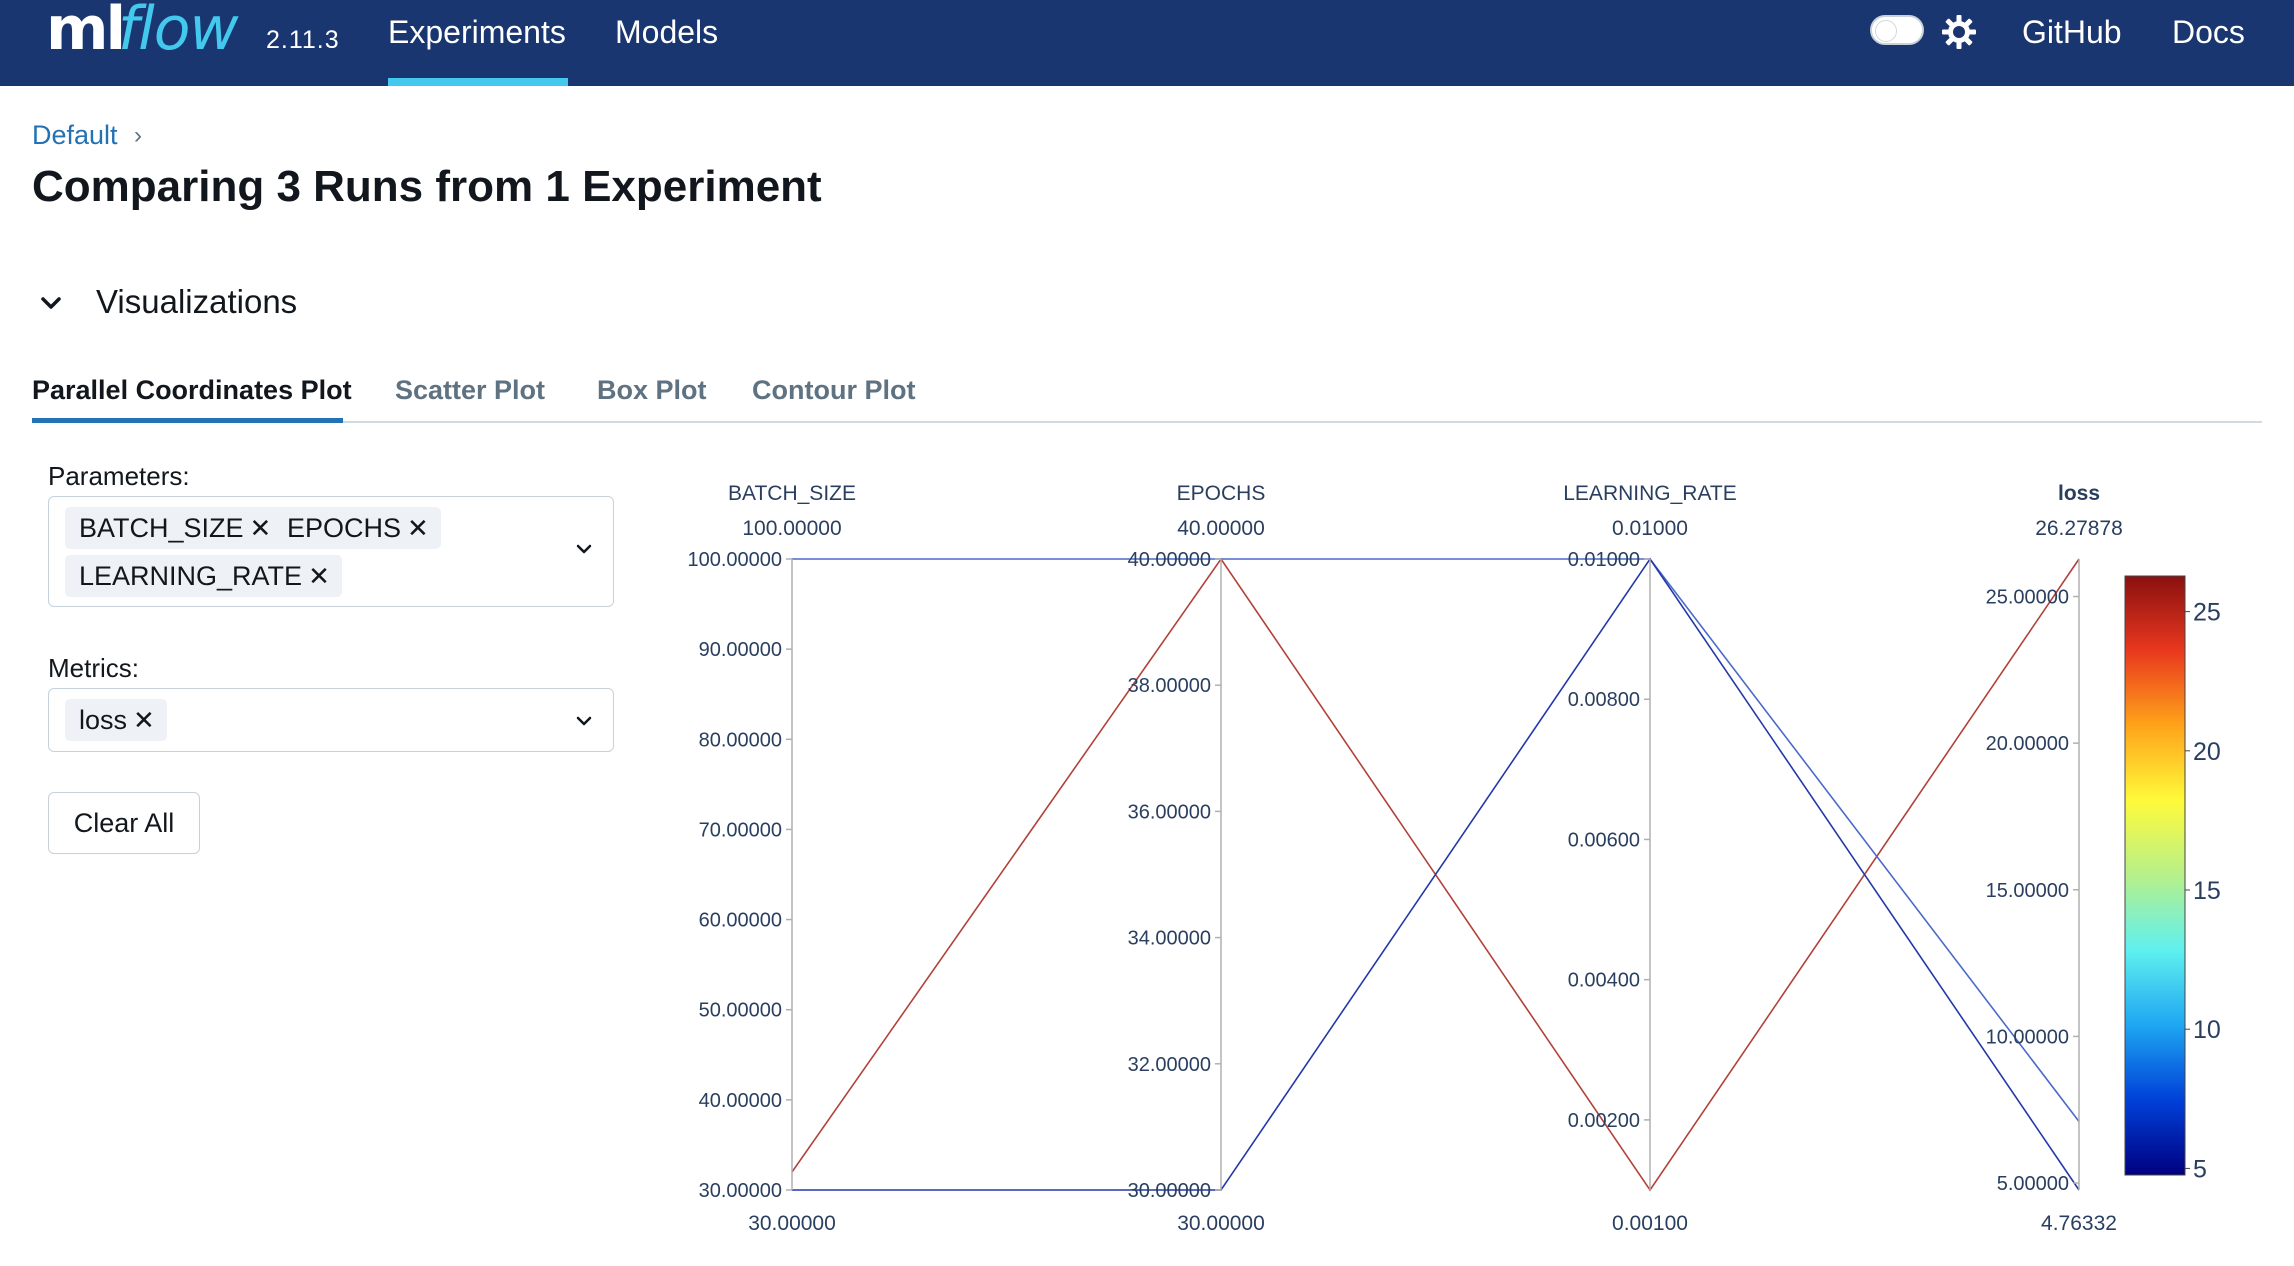 This screenshot has width=2294, height=1266. I want to click on axis-tick-label: 15.00000, so click(2027, 891).